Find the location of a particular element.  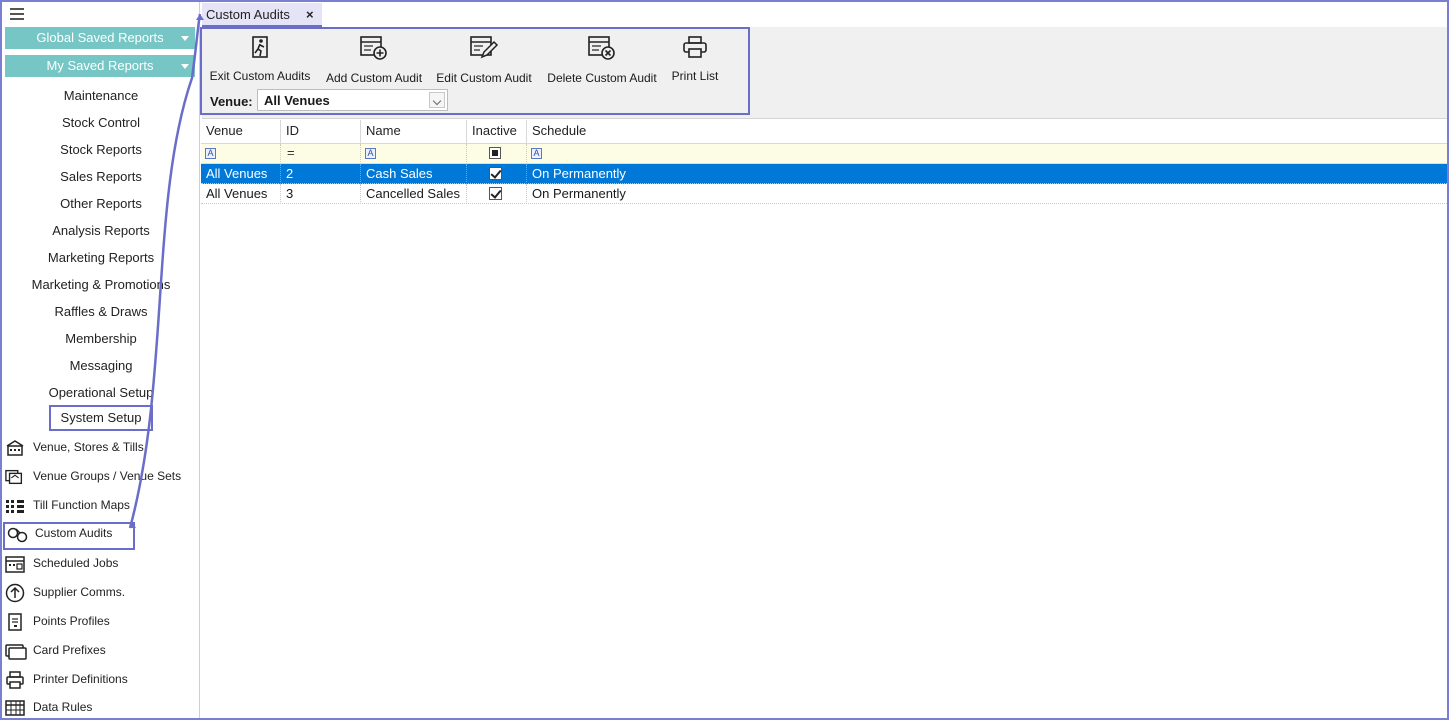

menu-item-label: Marketing Reports is located at coordinates (101, 257).